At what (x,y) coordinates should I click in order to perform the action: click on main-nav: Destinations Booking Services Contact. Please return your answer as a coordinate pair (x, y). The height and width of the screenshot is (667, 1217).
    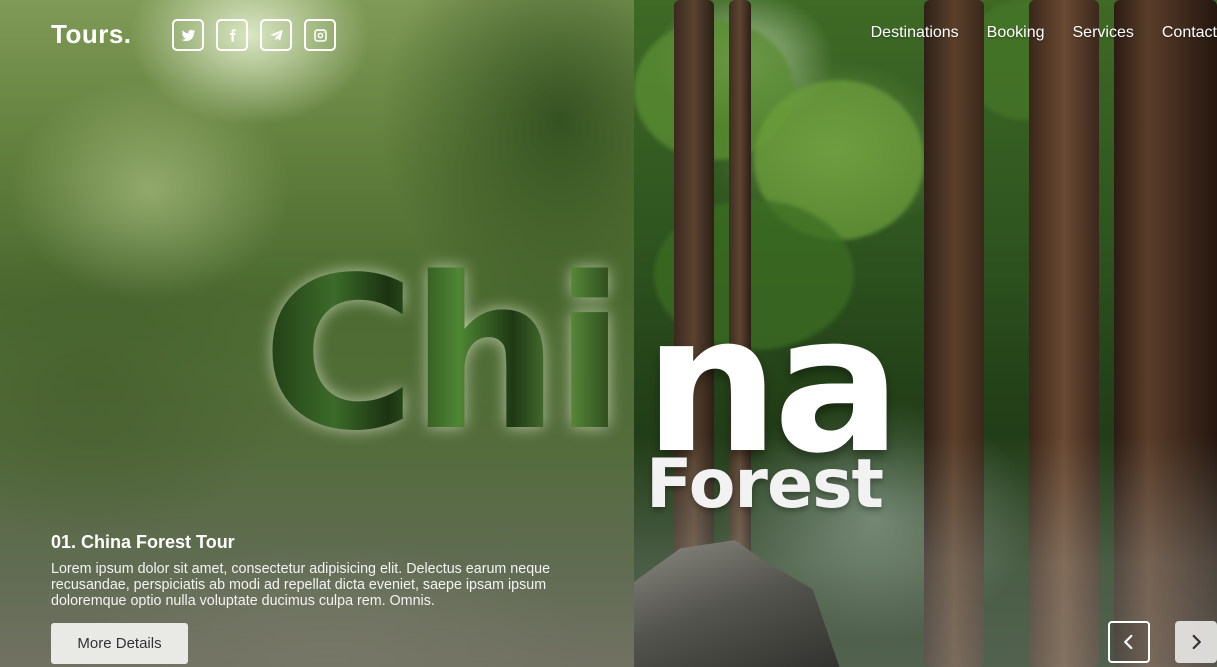
    Looking at the image, I should click on (1044, 33).